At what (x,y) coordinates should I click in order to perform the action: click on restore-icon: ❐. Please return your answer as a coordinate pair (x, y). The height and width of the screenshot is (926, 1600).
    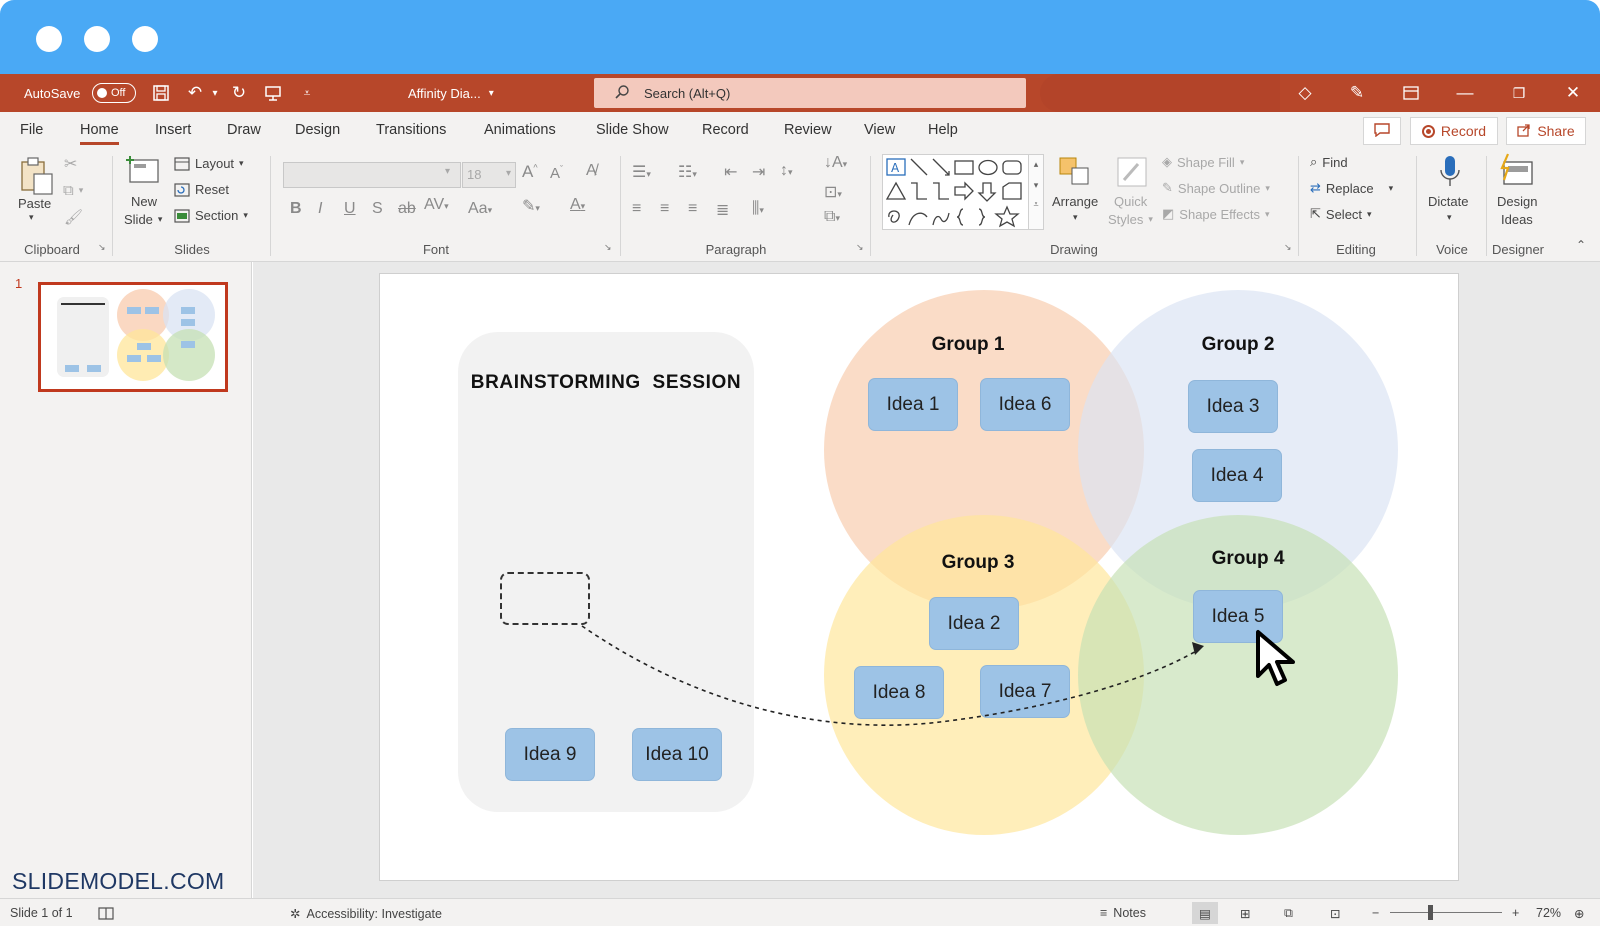
    Looking at the image, I should click on (1519, 93).